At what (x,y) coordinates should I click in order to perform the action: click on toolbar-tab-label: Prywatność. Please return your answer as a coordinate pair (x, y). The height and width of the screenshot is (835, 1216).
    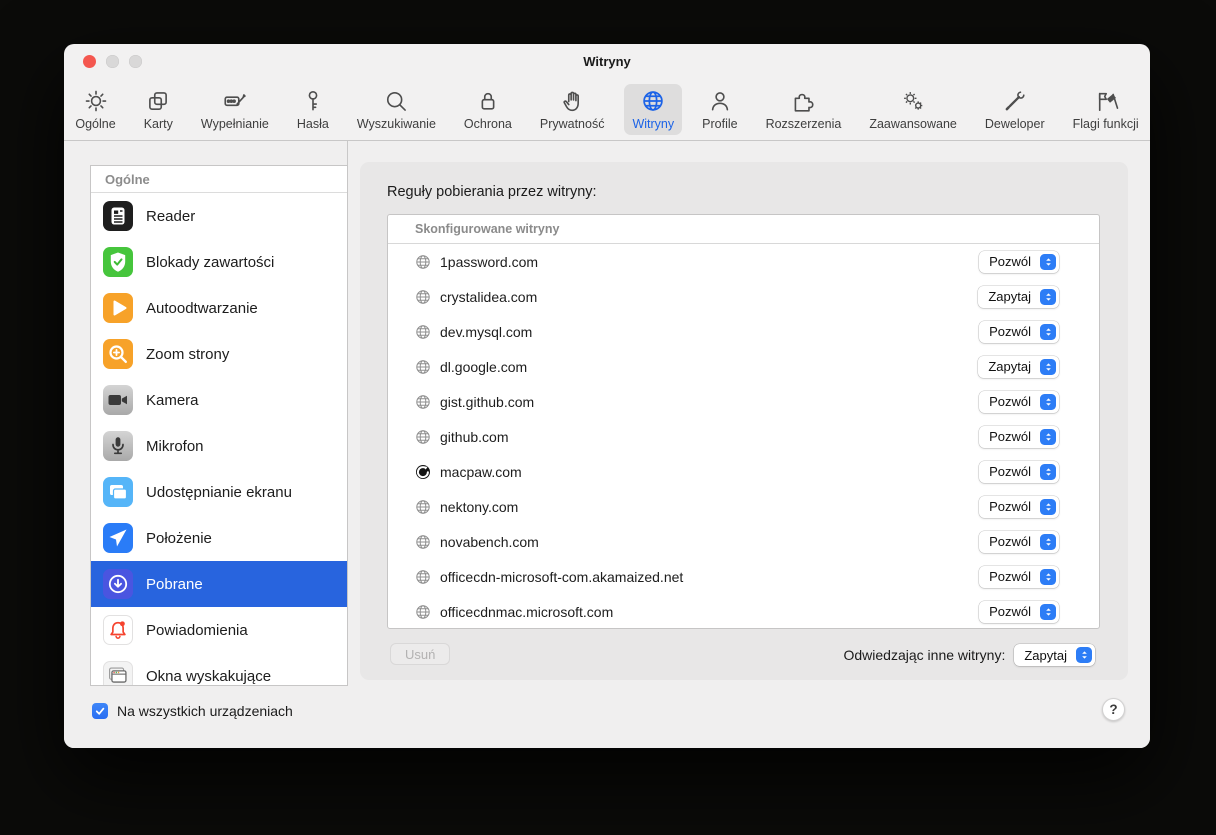
    Looking at the image, I should click on (572, 123).